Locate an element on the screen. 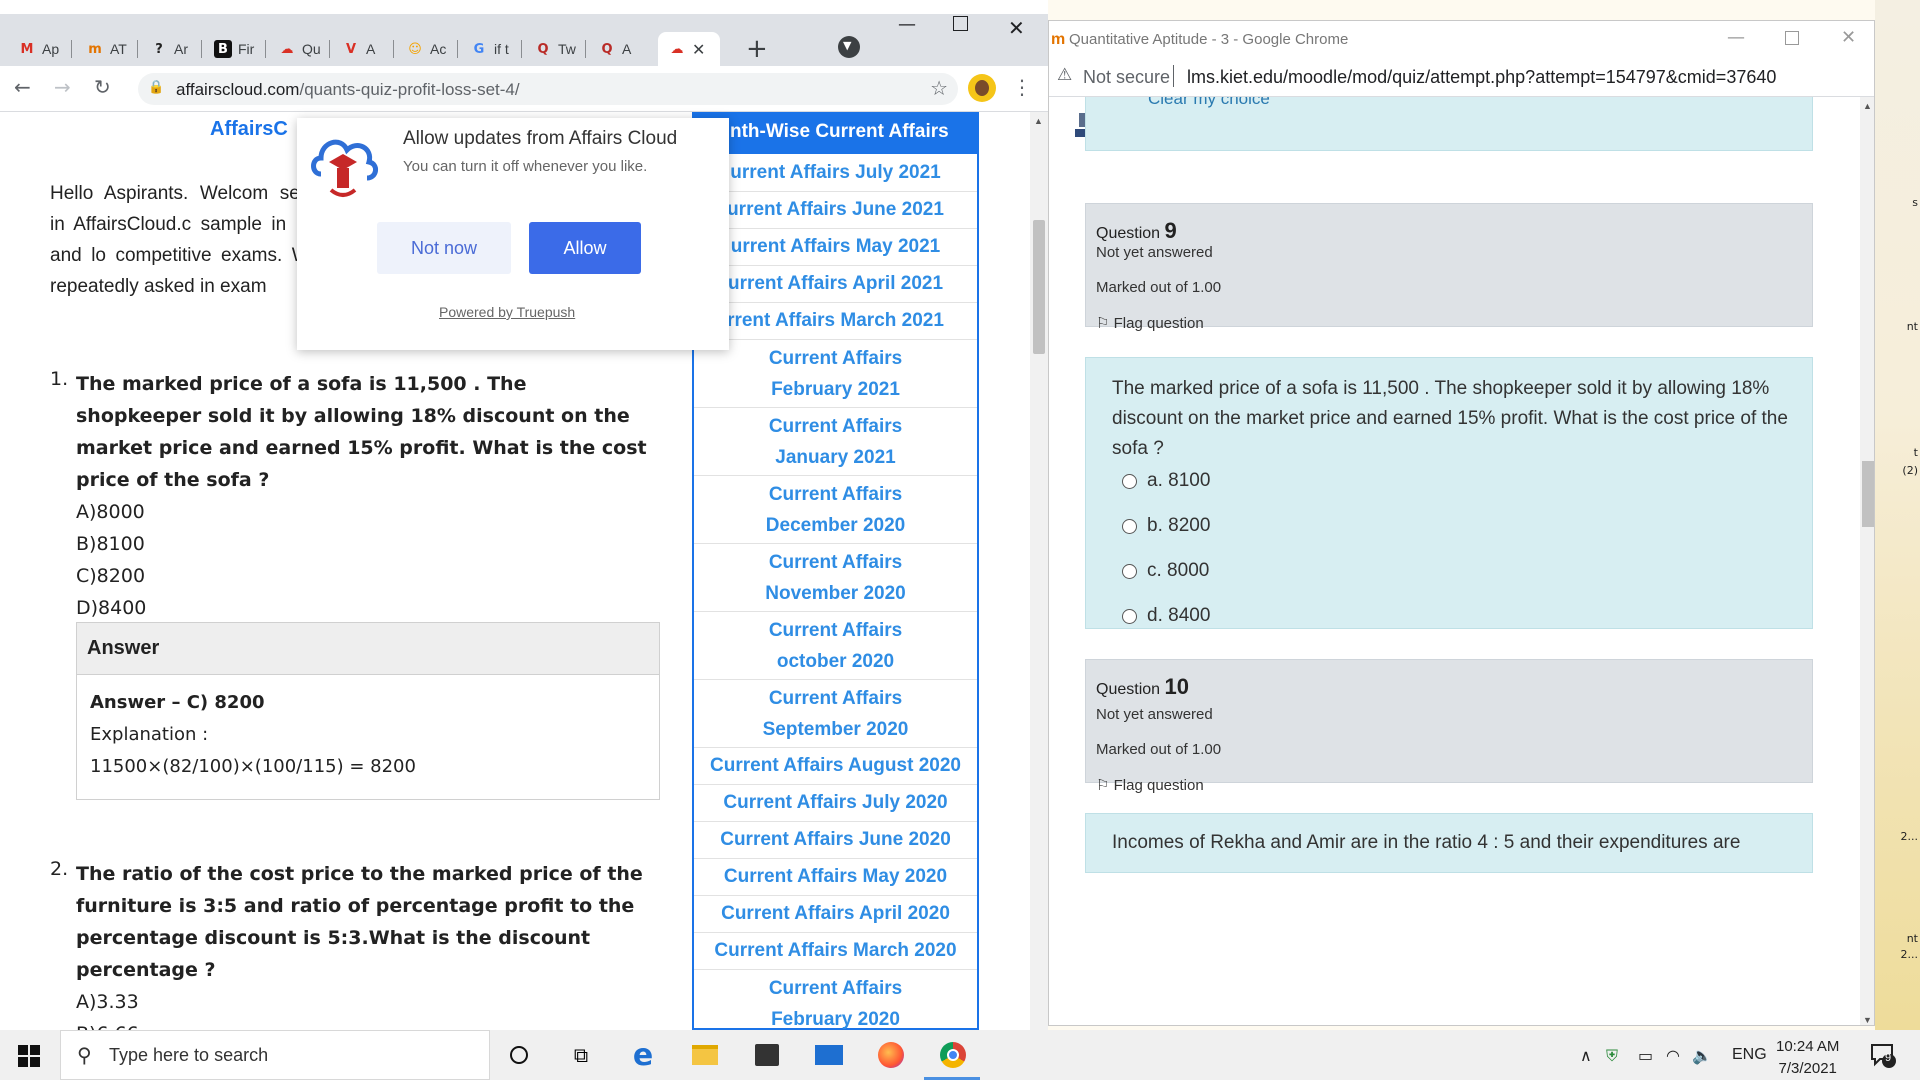 This screenshot has width=1920, height=1080. answer-option-c: c. 8000 is located at coordinates (1165, 571).